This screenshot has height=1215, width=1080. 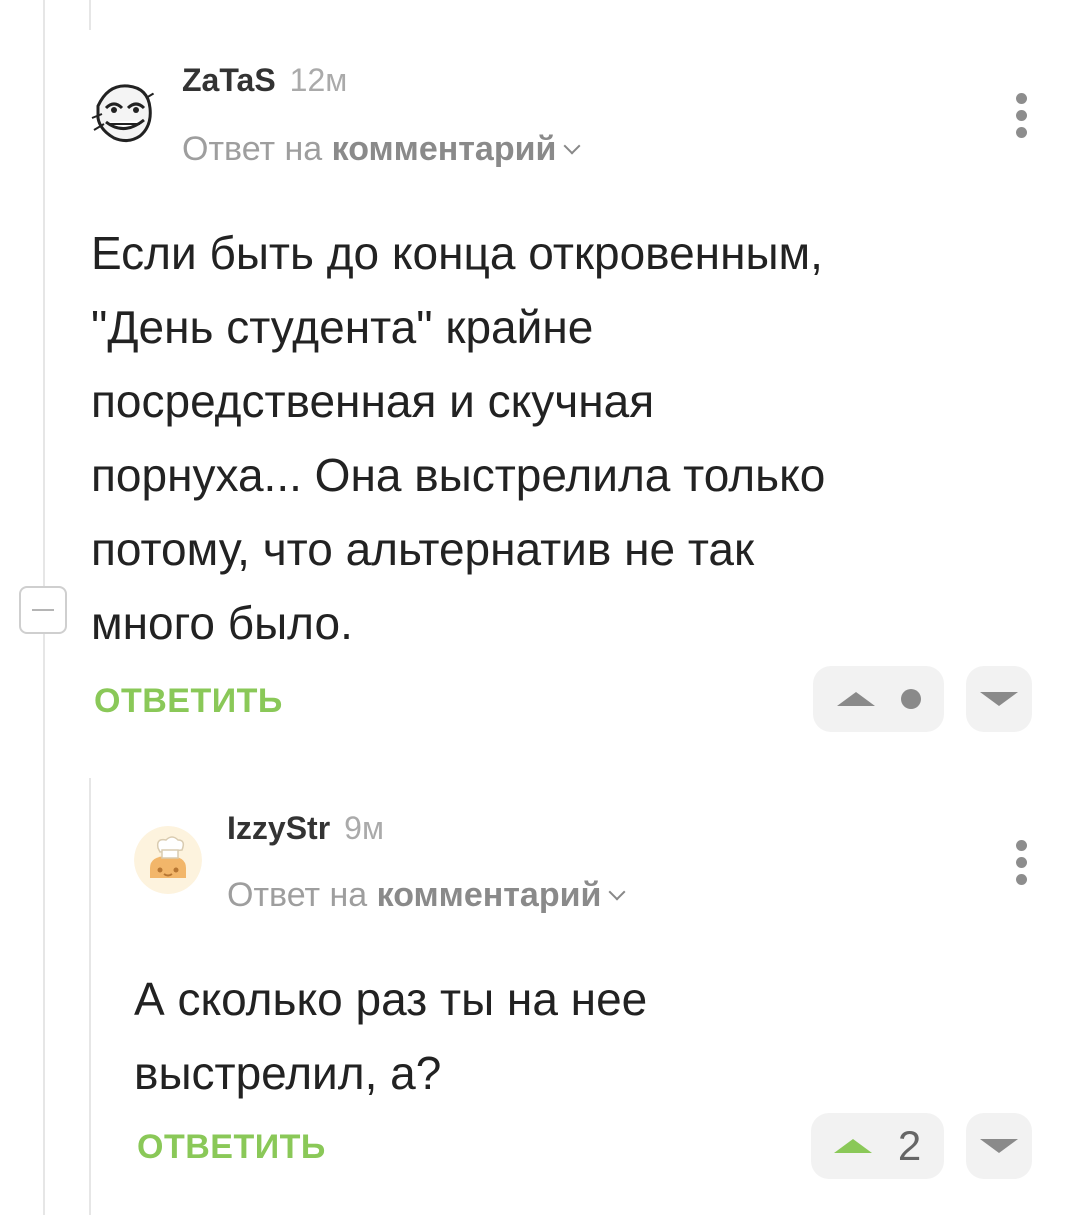 What do you see at coordinates (229, 80) in the screenshot?
I see `author-name: ZaTaS` at bounding box center [229, 80].